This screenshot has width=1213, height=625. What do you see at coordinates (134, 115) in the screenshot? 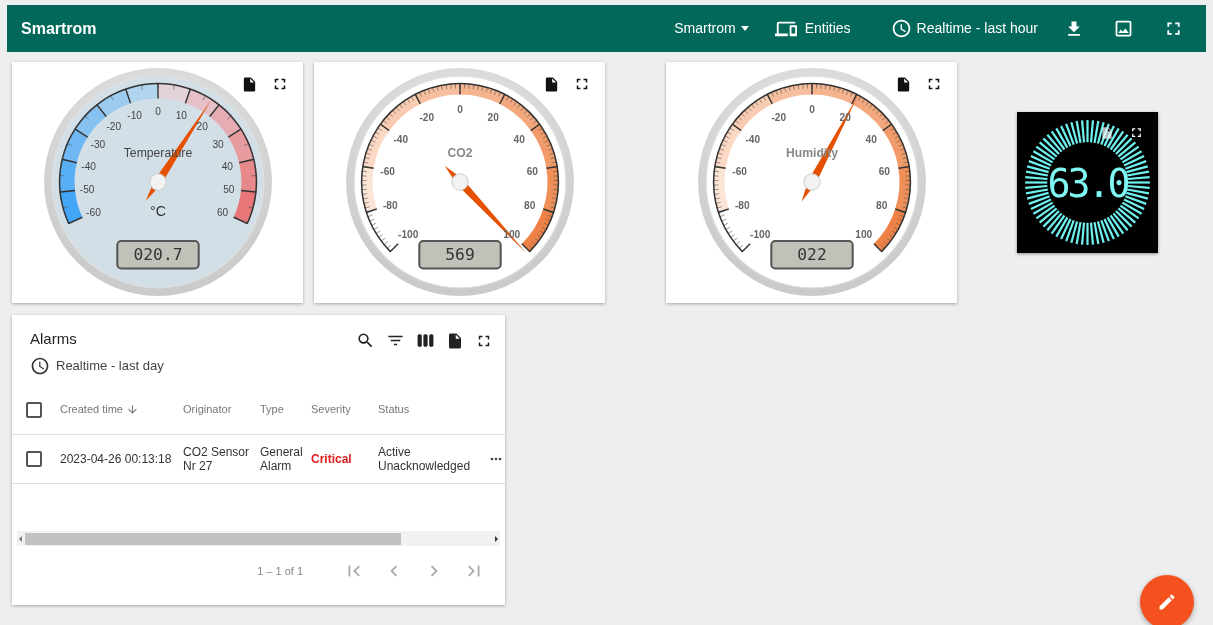
I see `tick-label: -10` at bounding box center [134, 115].